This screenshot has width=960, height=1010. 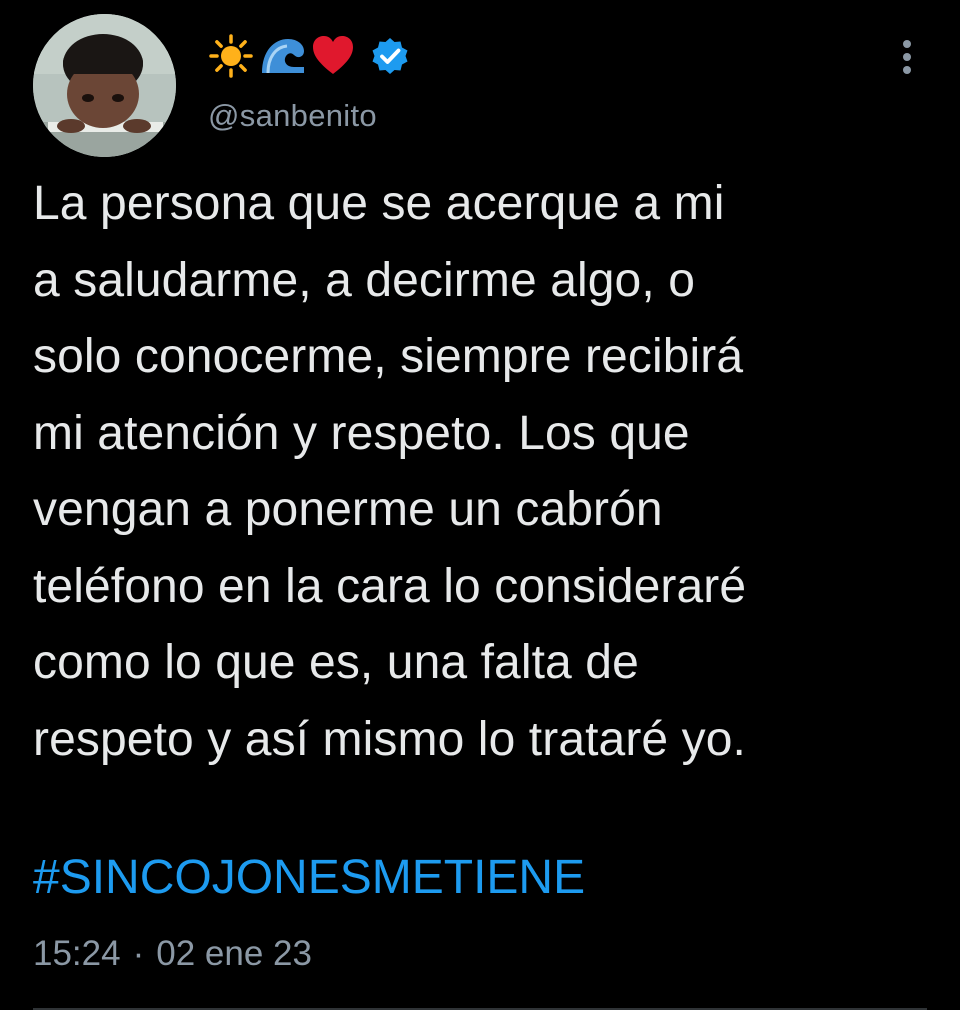 What do you see at coordinates (309, 878) in the screenshot?
I see `hashtag-link: #SINCOJONESMETIENE` at bounding box center [309, 878].